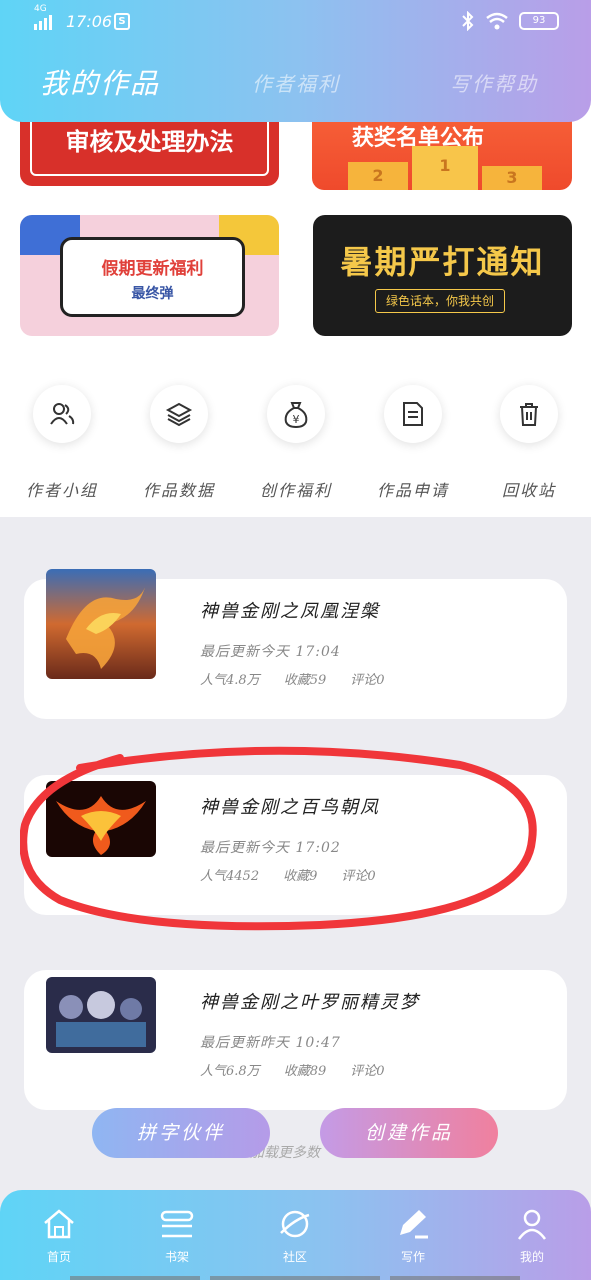 The image size is (591, 1280). Describe the element at coordinates (529, 414) in the screenshot. I see `trash-icon` at that location.